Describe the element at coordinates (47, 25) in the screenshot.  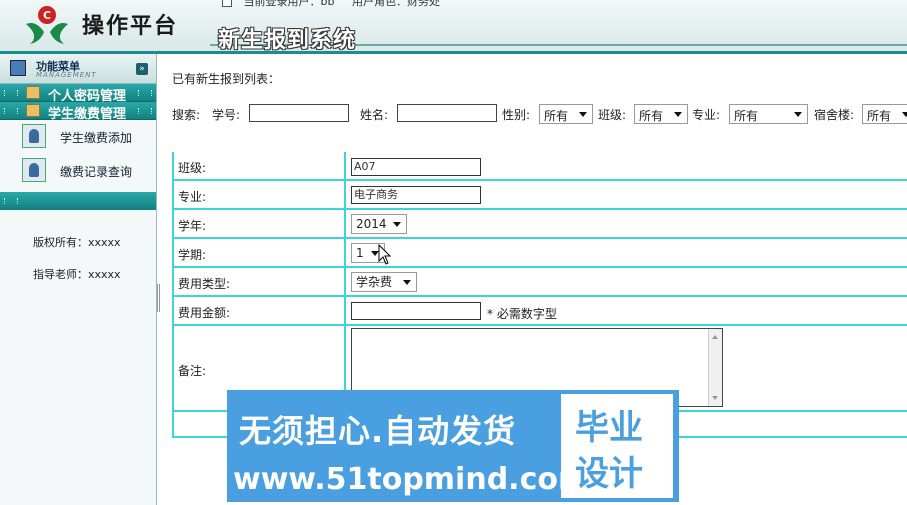
I see `bank-logo-icon: C` at that location.